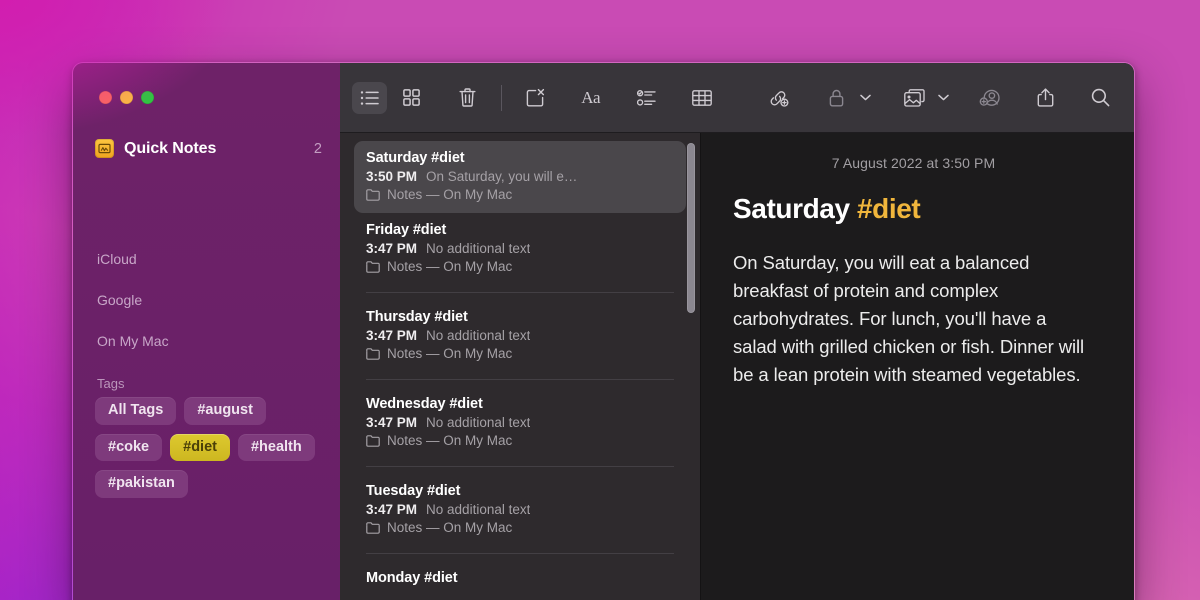 The width and height of the screenshot is (1200, 600). I want to click on sidebar-item-quick-notes: Quick Notes 2, so click(208, 148).